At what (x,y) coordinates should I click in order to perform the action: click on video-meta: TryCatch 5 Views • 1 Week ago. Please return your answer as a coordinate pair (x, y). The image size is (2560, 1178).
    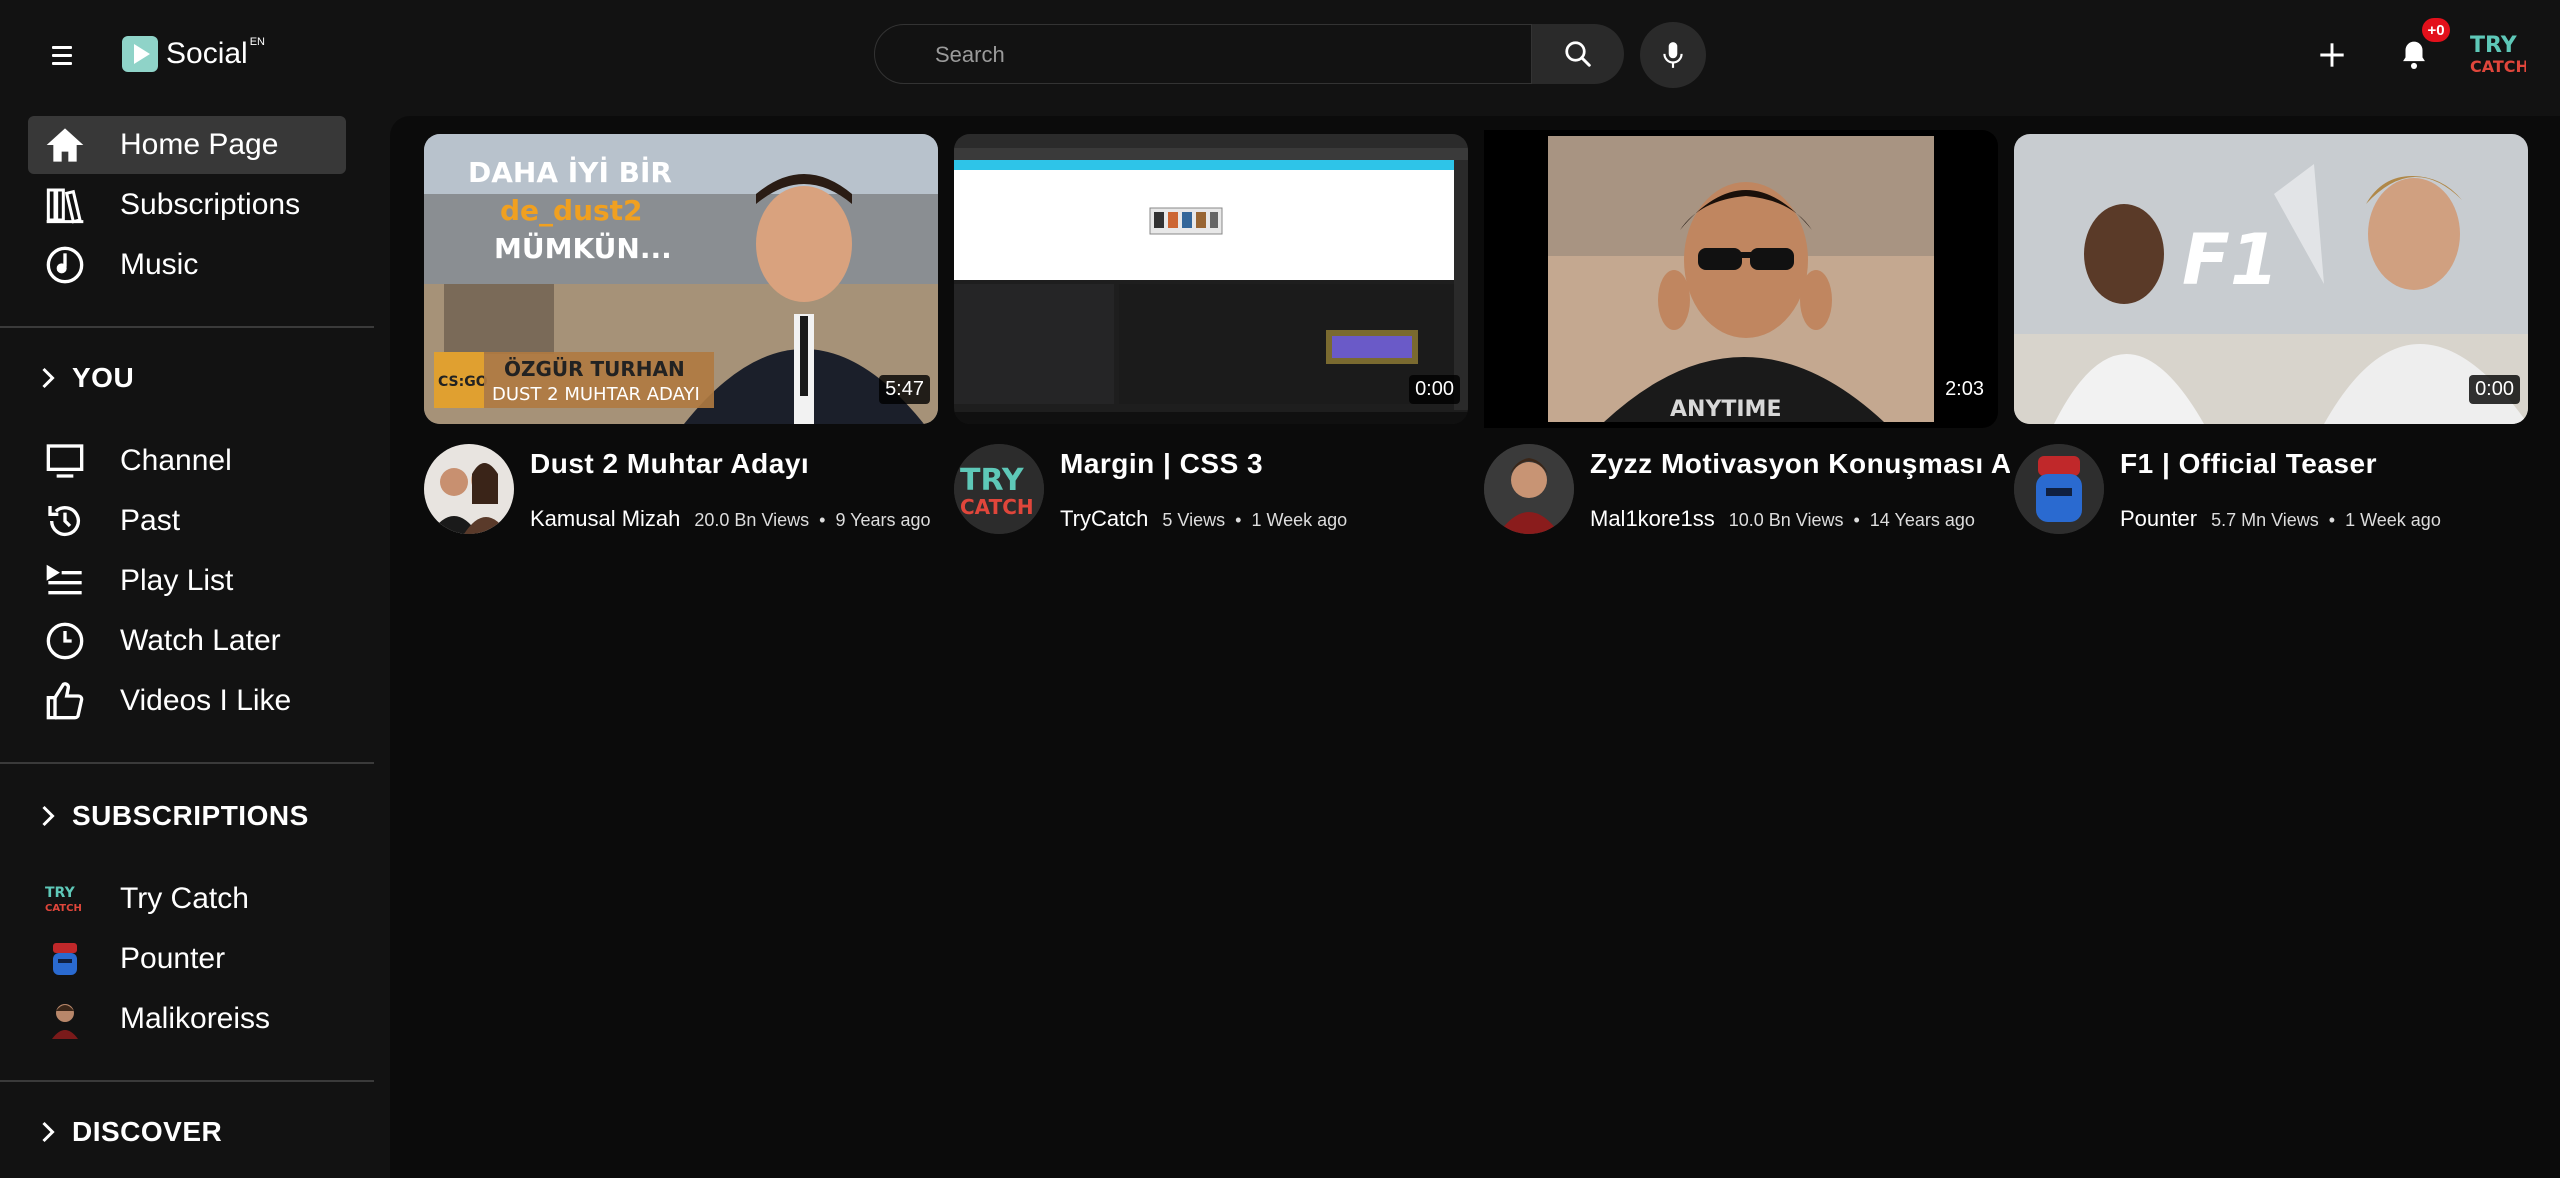
    Looking at the image, I should click on (1203, 519).